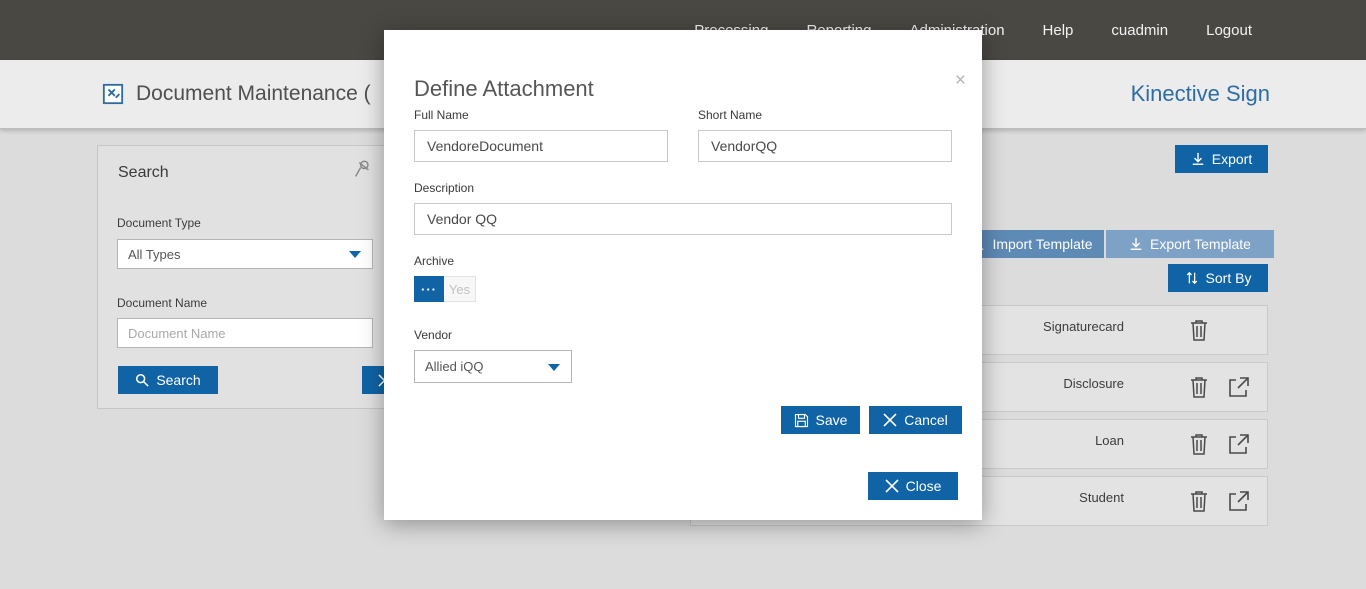 Image resolution: width=1366 pixels, height=589 pixels. I want to click on dialog-title: Define Attachment, so click(504, 88).